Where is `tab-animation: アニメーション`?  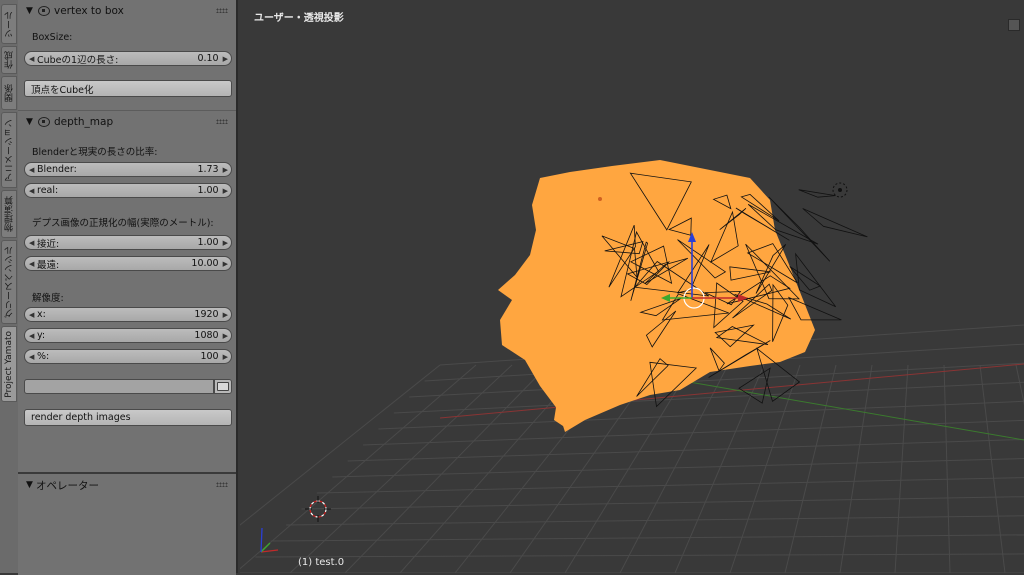 tab-animation: アニメーション is located at coordinates (9, 150).